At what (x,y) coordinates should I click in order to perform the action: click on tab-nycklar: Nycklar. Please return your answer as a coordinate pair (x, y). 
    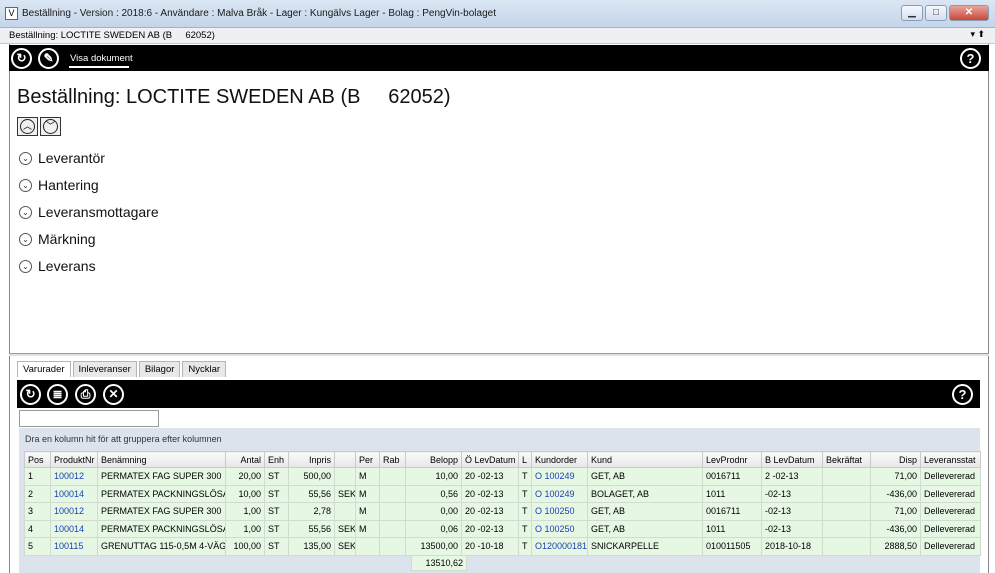
    Looking at the image, I should click on (204, 369).